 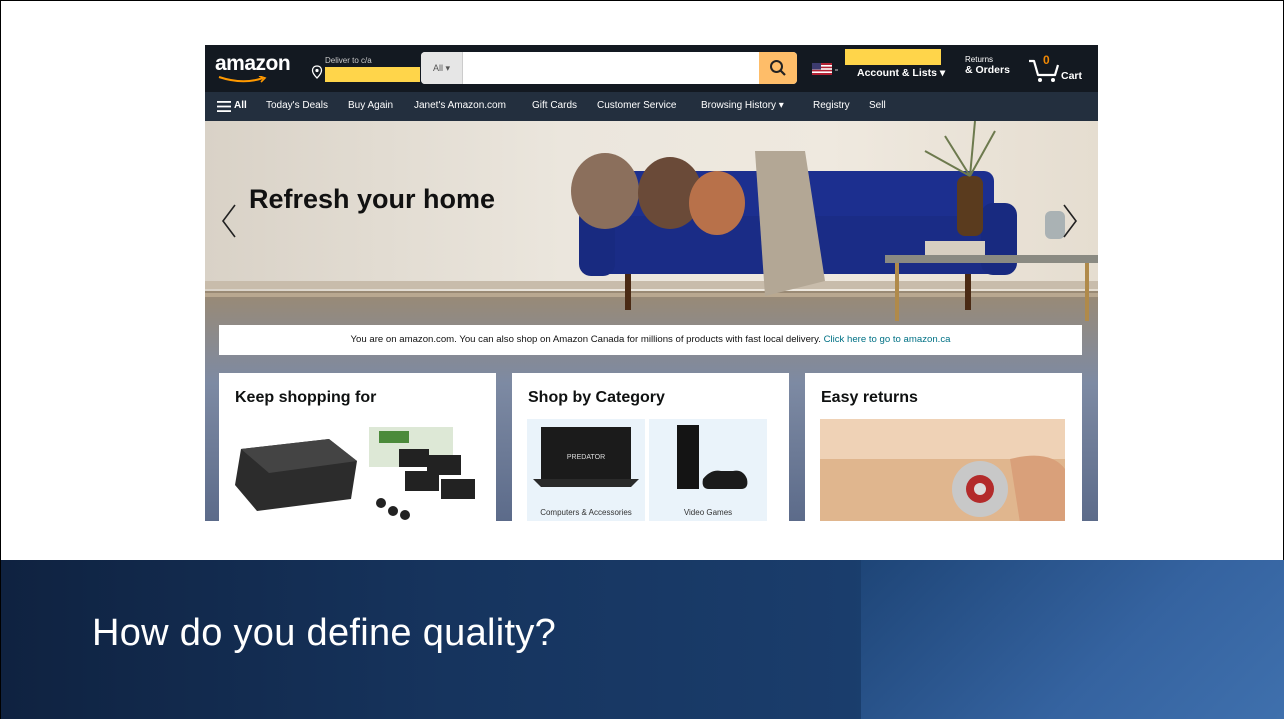 I want to click on category-computers: PREDATOR Computers & Accessories, so click(x=586, y=470).